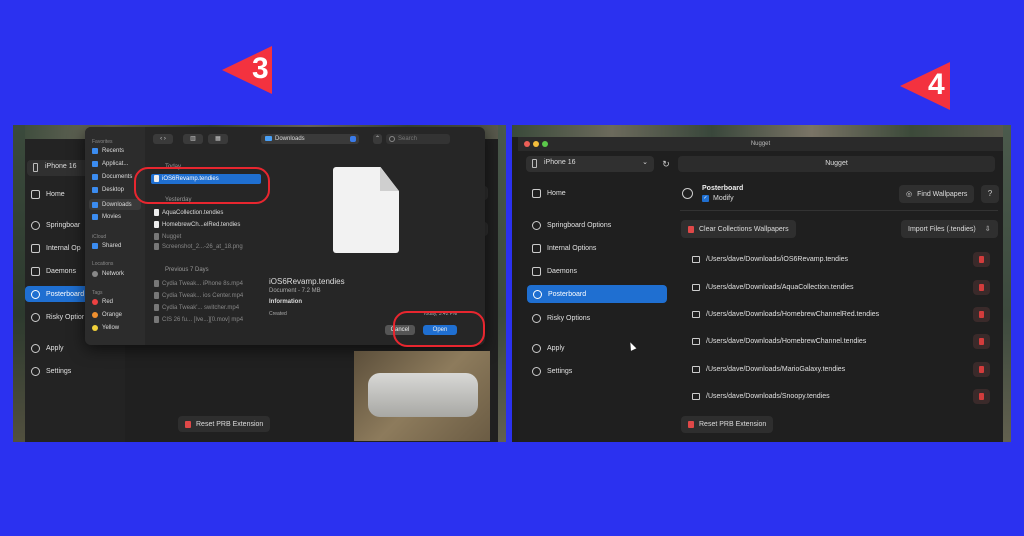  I want to click on import-files-button: Import Files (.tendies)⇩, so click(949, 229).